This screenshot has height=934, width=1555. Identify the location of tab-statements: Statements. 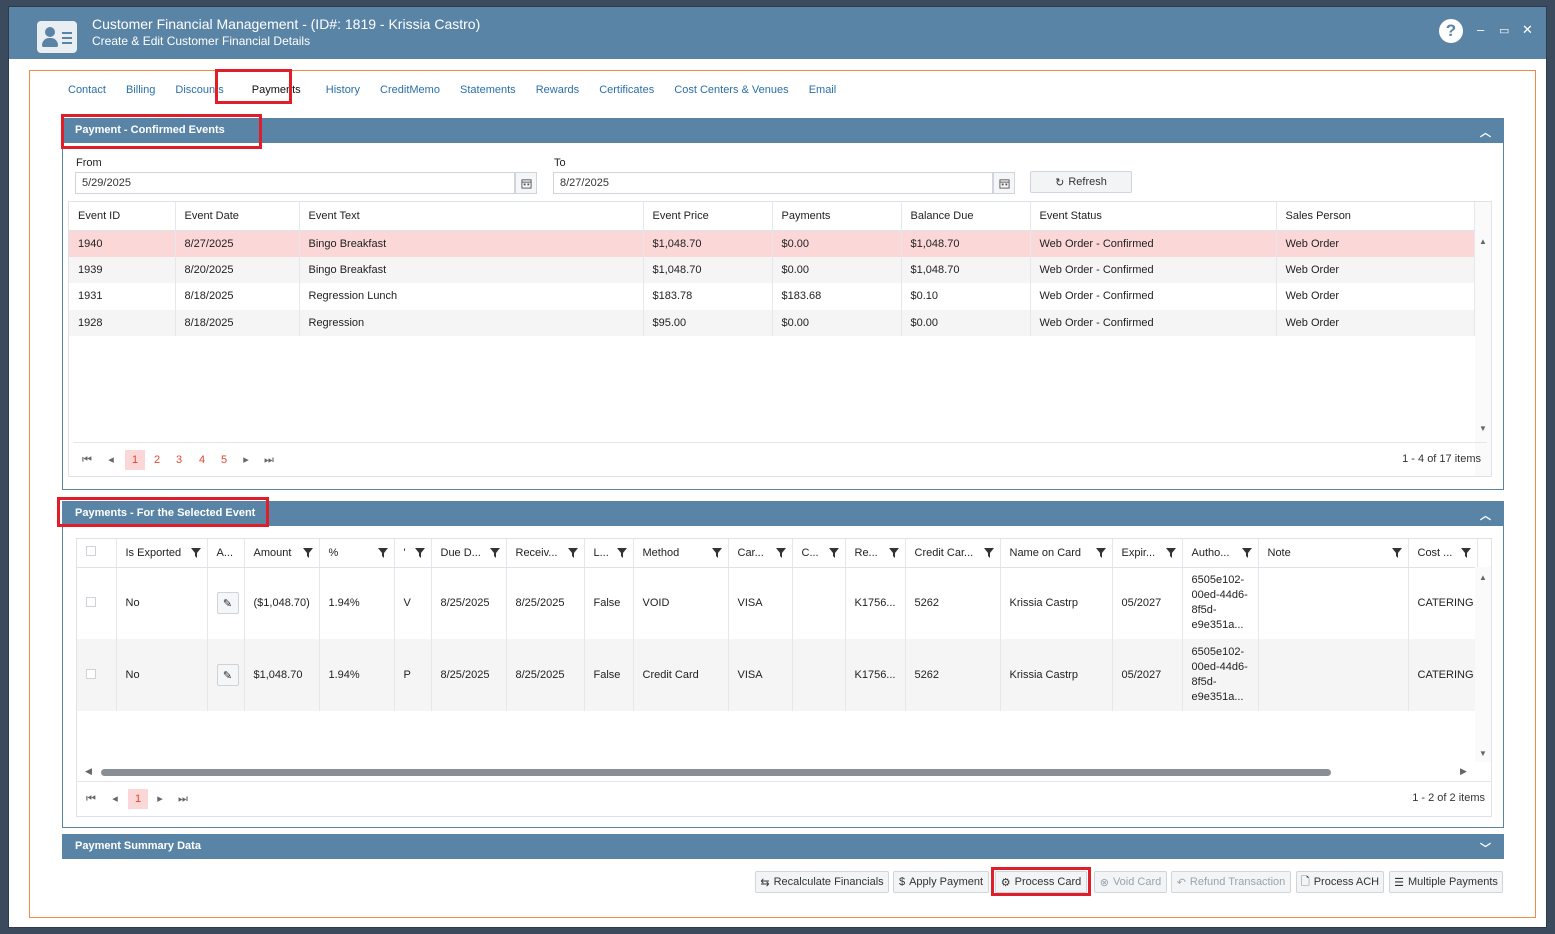
(488, 90).